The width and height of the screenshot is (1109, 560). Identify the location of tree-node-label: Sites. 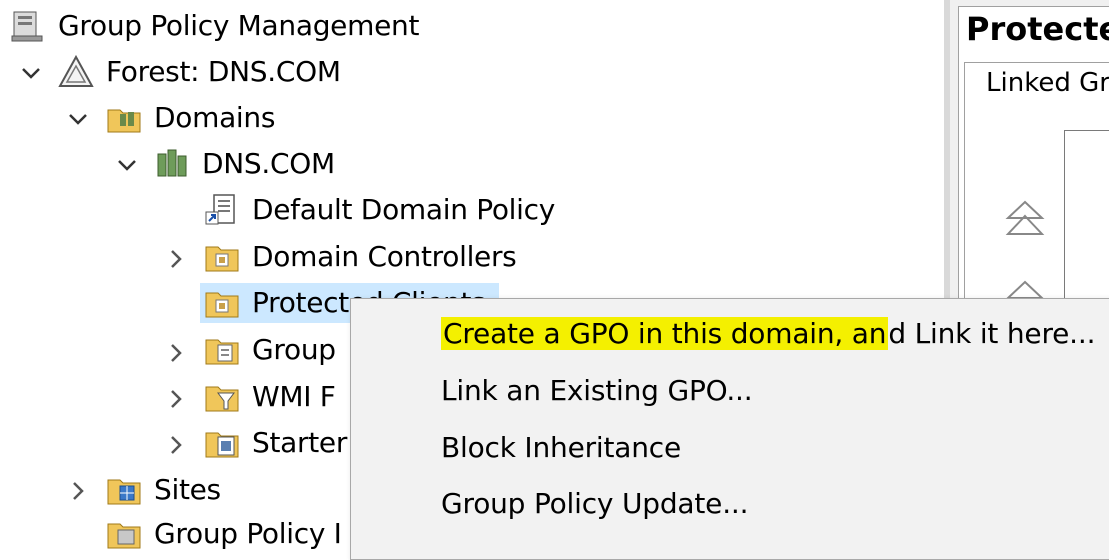
(187, 489).